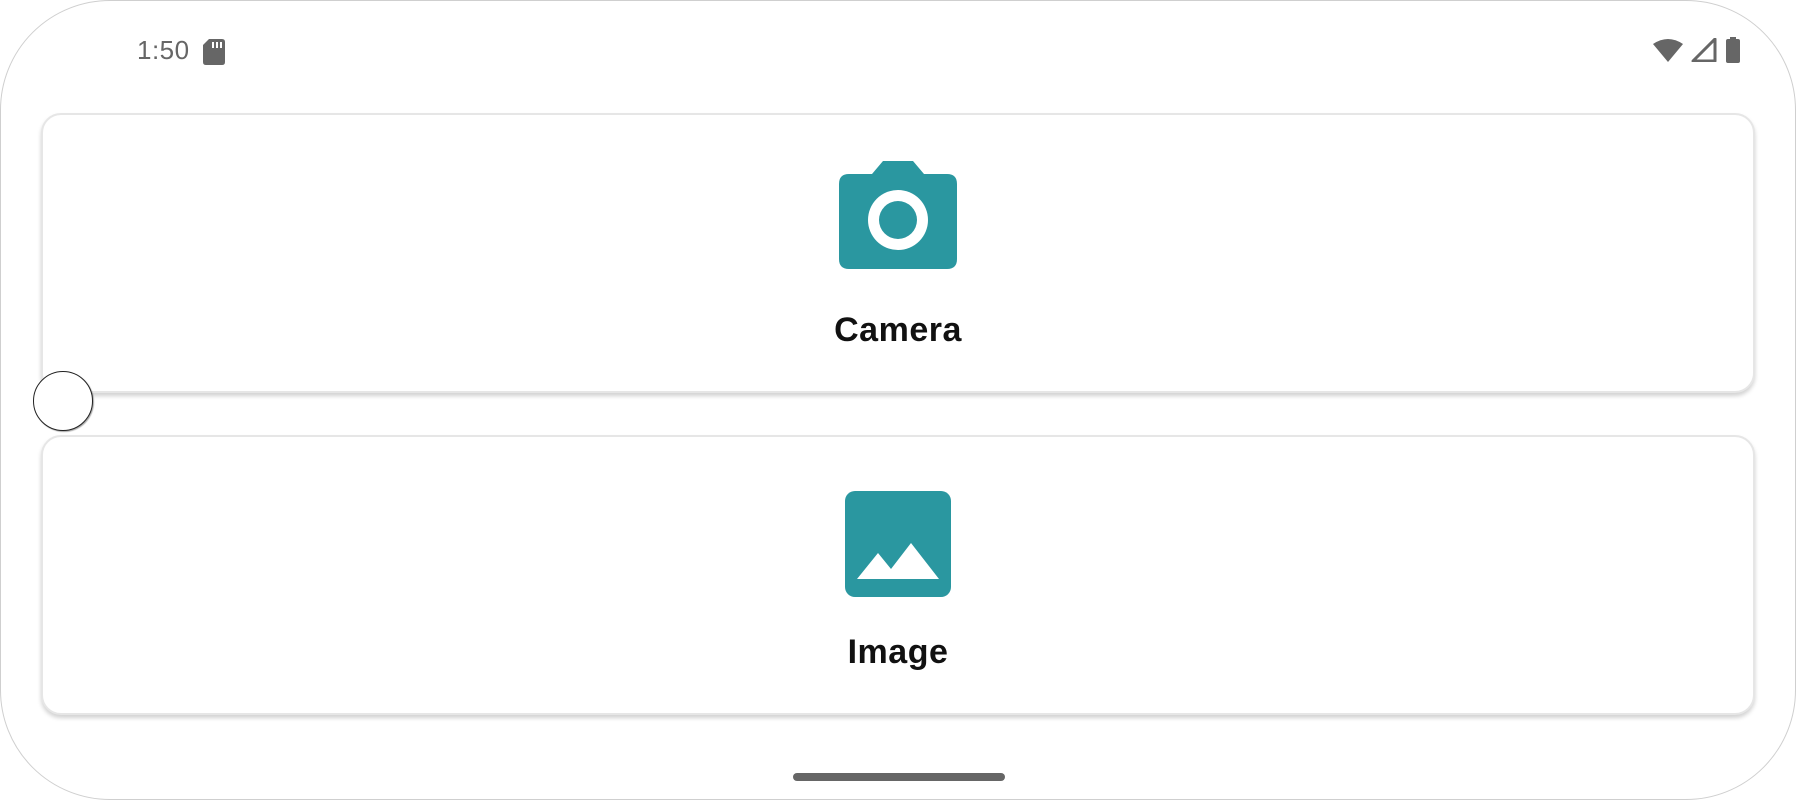 The width and height of the screenshot is (1796, 800). Describe the element at coordinates (898, 51) in the screenshot. I see `status-bar: 1:50` at that location.